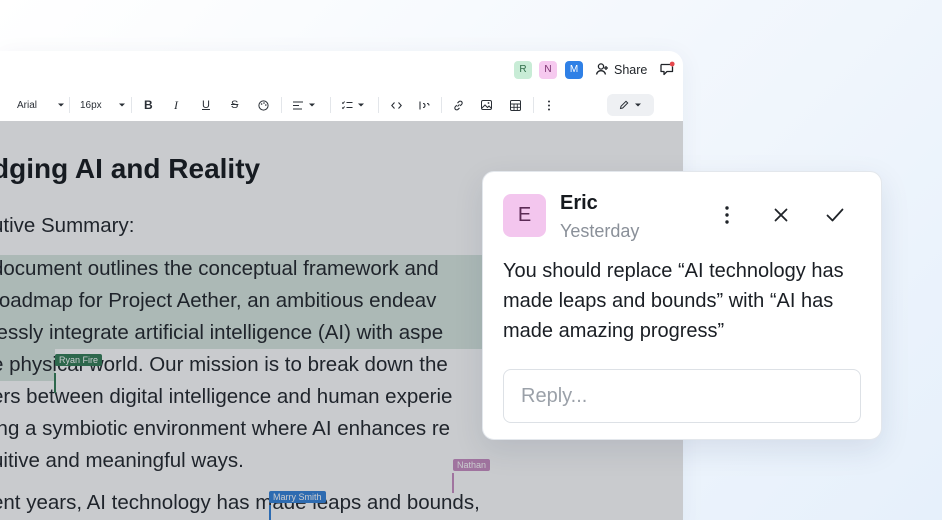 Image resolution: width=942 pixels, height=520 pixels. I want to click on reply-input, so click(682, 396).